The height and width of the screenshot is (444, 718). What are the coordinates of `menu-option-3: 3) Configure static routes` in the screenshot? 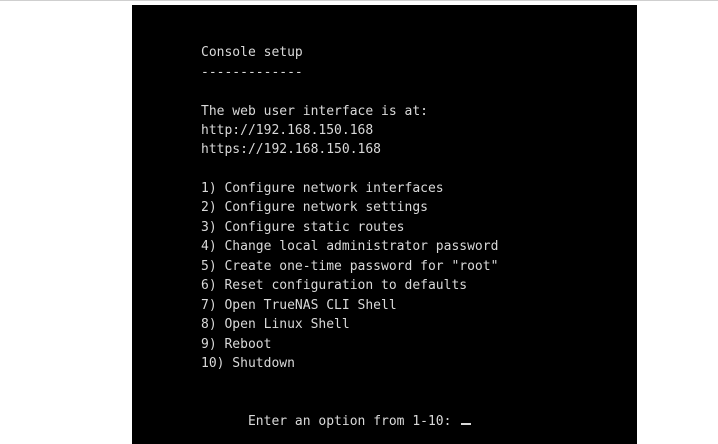 It's located at (303, 227).